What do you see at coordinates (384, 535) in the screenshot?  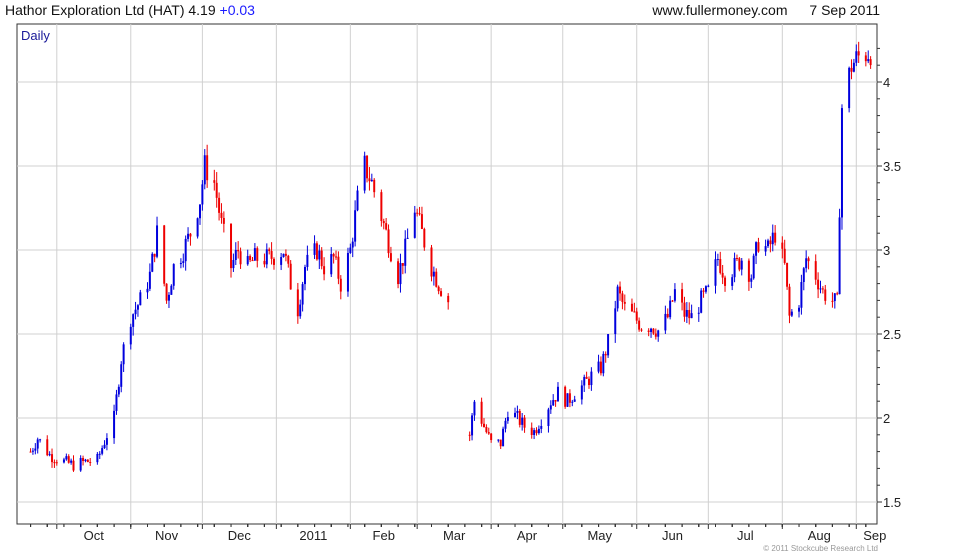 I see `x-tick-label: Feb` at bounding box center [384, 535].